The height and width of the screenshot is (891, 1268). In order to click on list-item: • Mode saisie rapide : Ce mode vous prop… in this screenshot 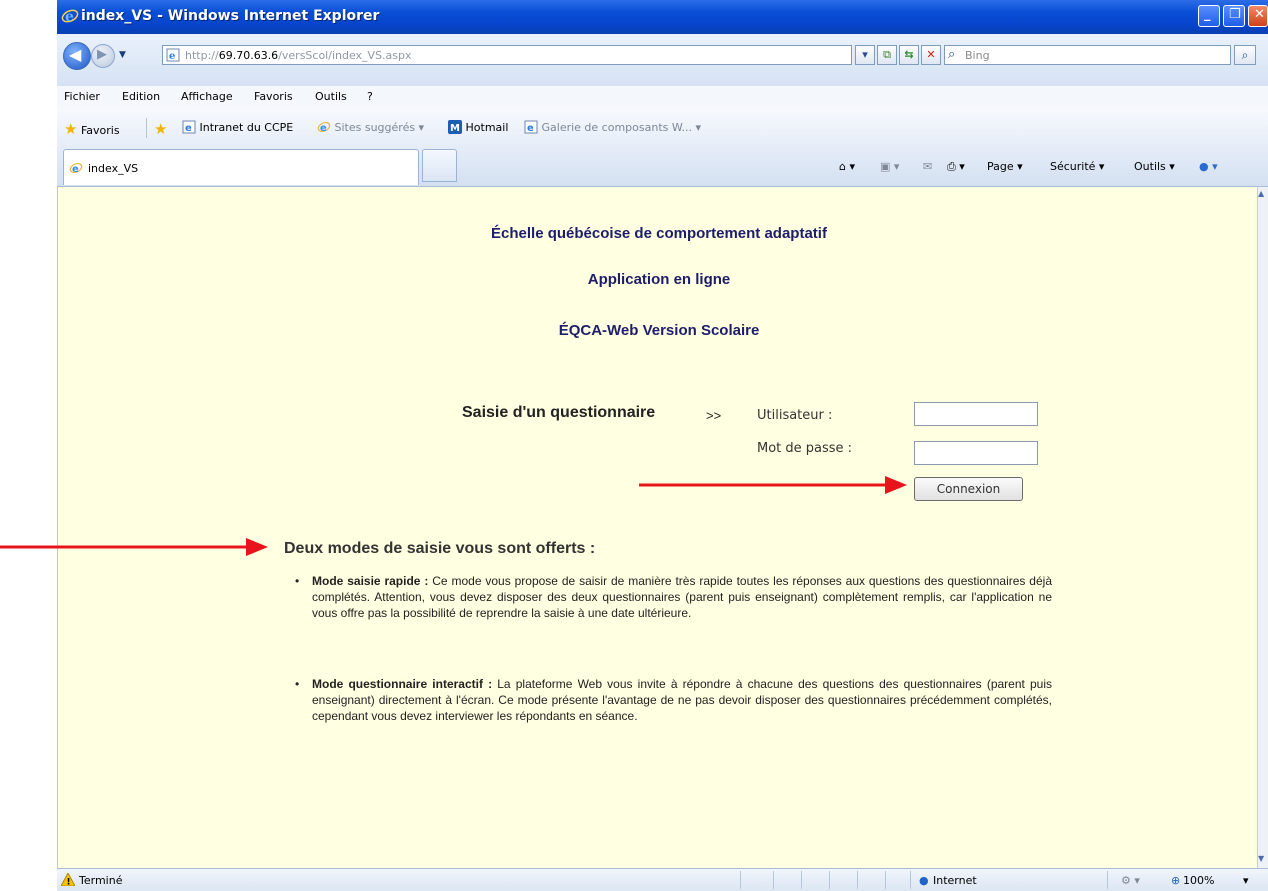, I will do `click(673, 597)`.